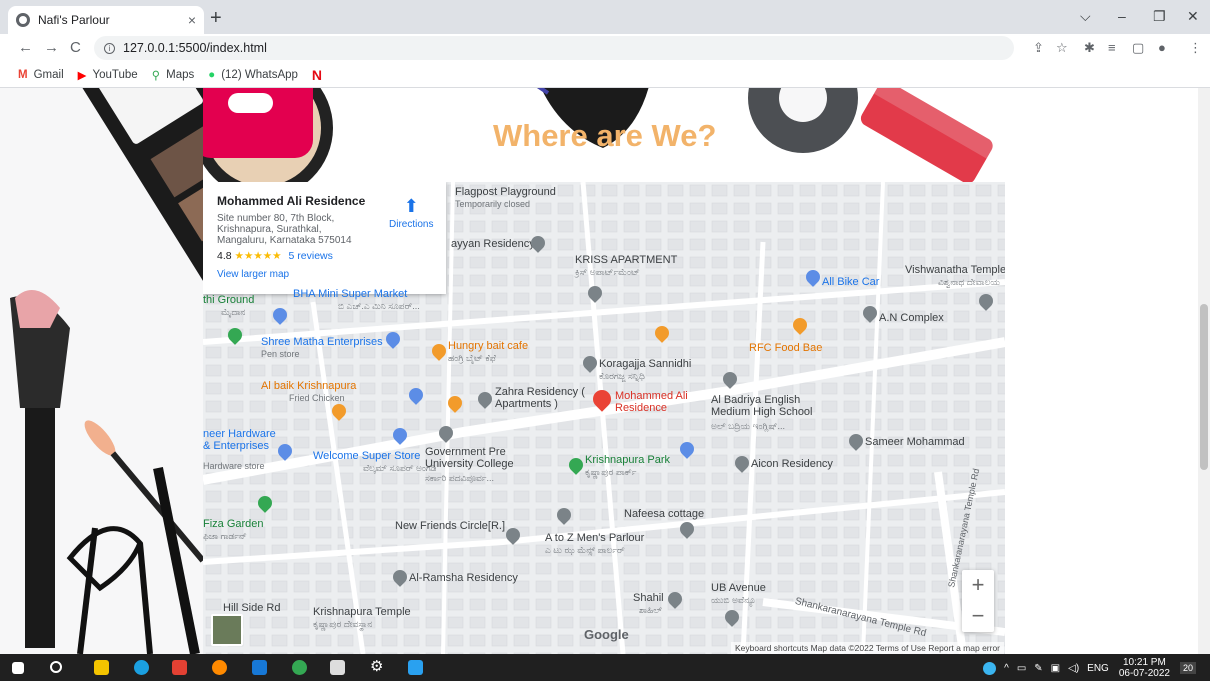  I want to click on clock: 10:21 PM 06-07-2022, so click(1144, 668).